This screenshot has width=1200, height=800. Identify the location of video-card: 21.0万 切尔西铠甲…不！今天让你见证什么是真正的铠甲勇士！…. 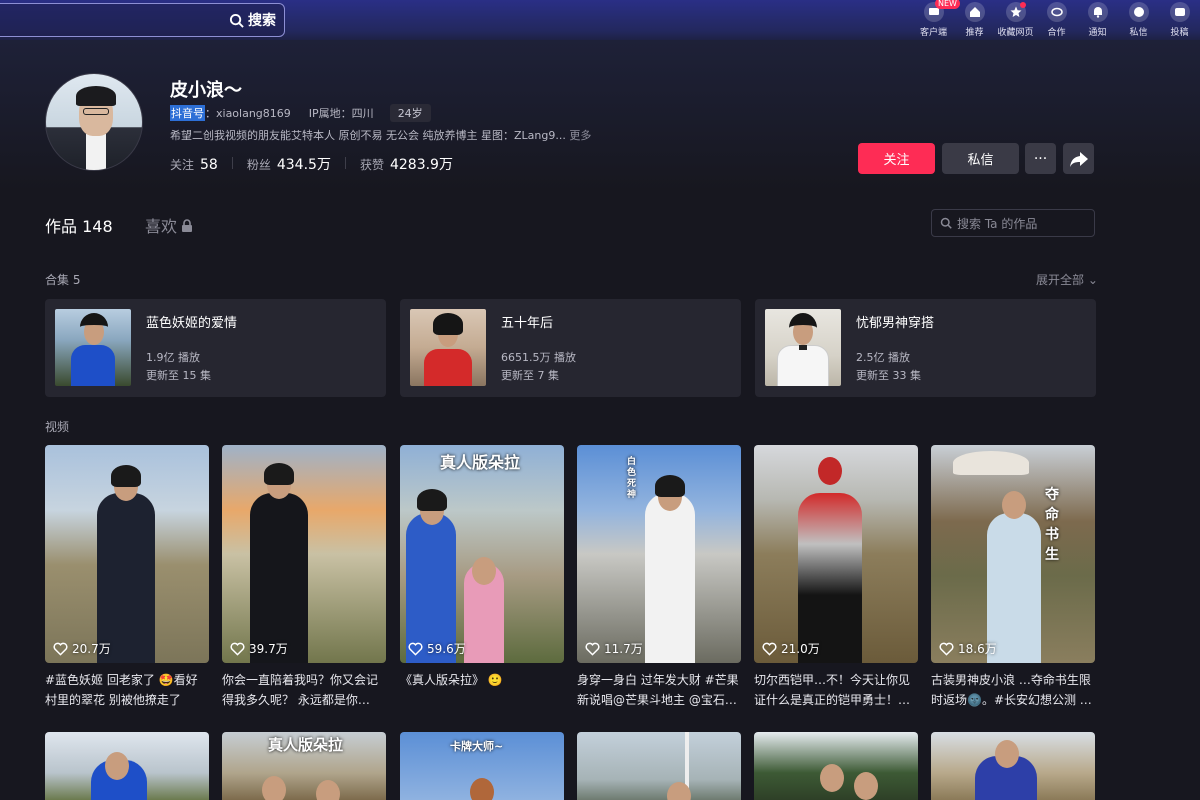
(836, 577).